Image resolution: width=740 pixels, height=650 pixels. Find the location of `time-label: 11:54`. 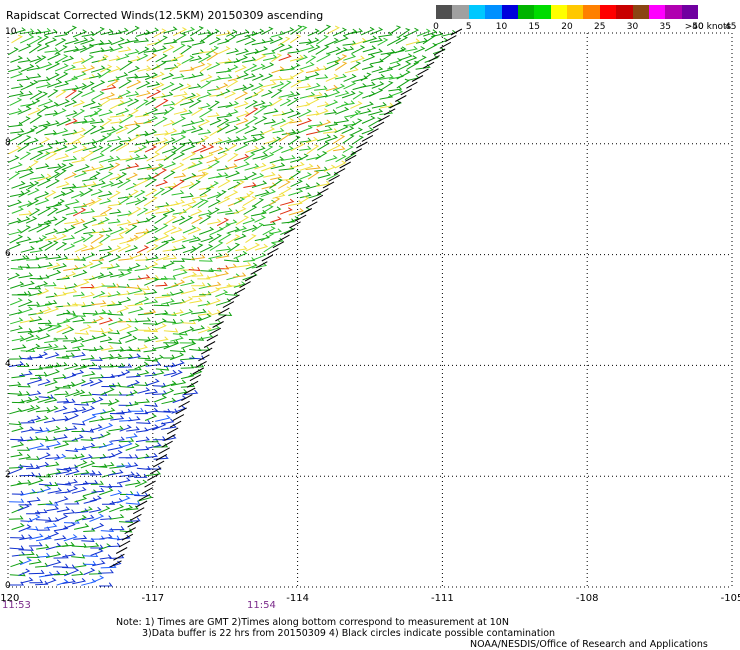

time-label: 11:54 is located at coordinates (261, 605).